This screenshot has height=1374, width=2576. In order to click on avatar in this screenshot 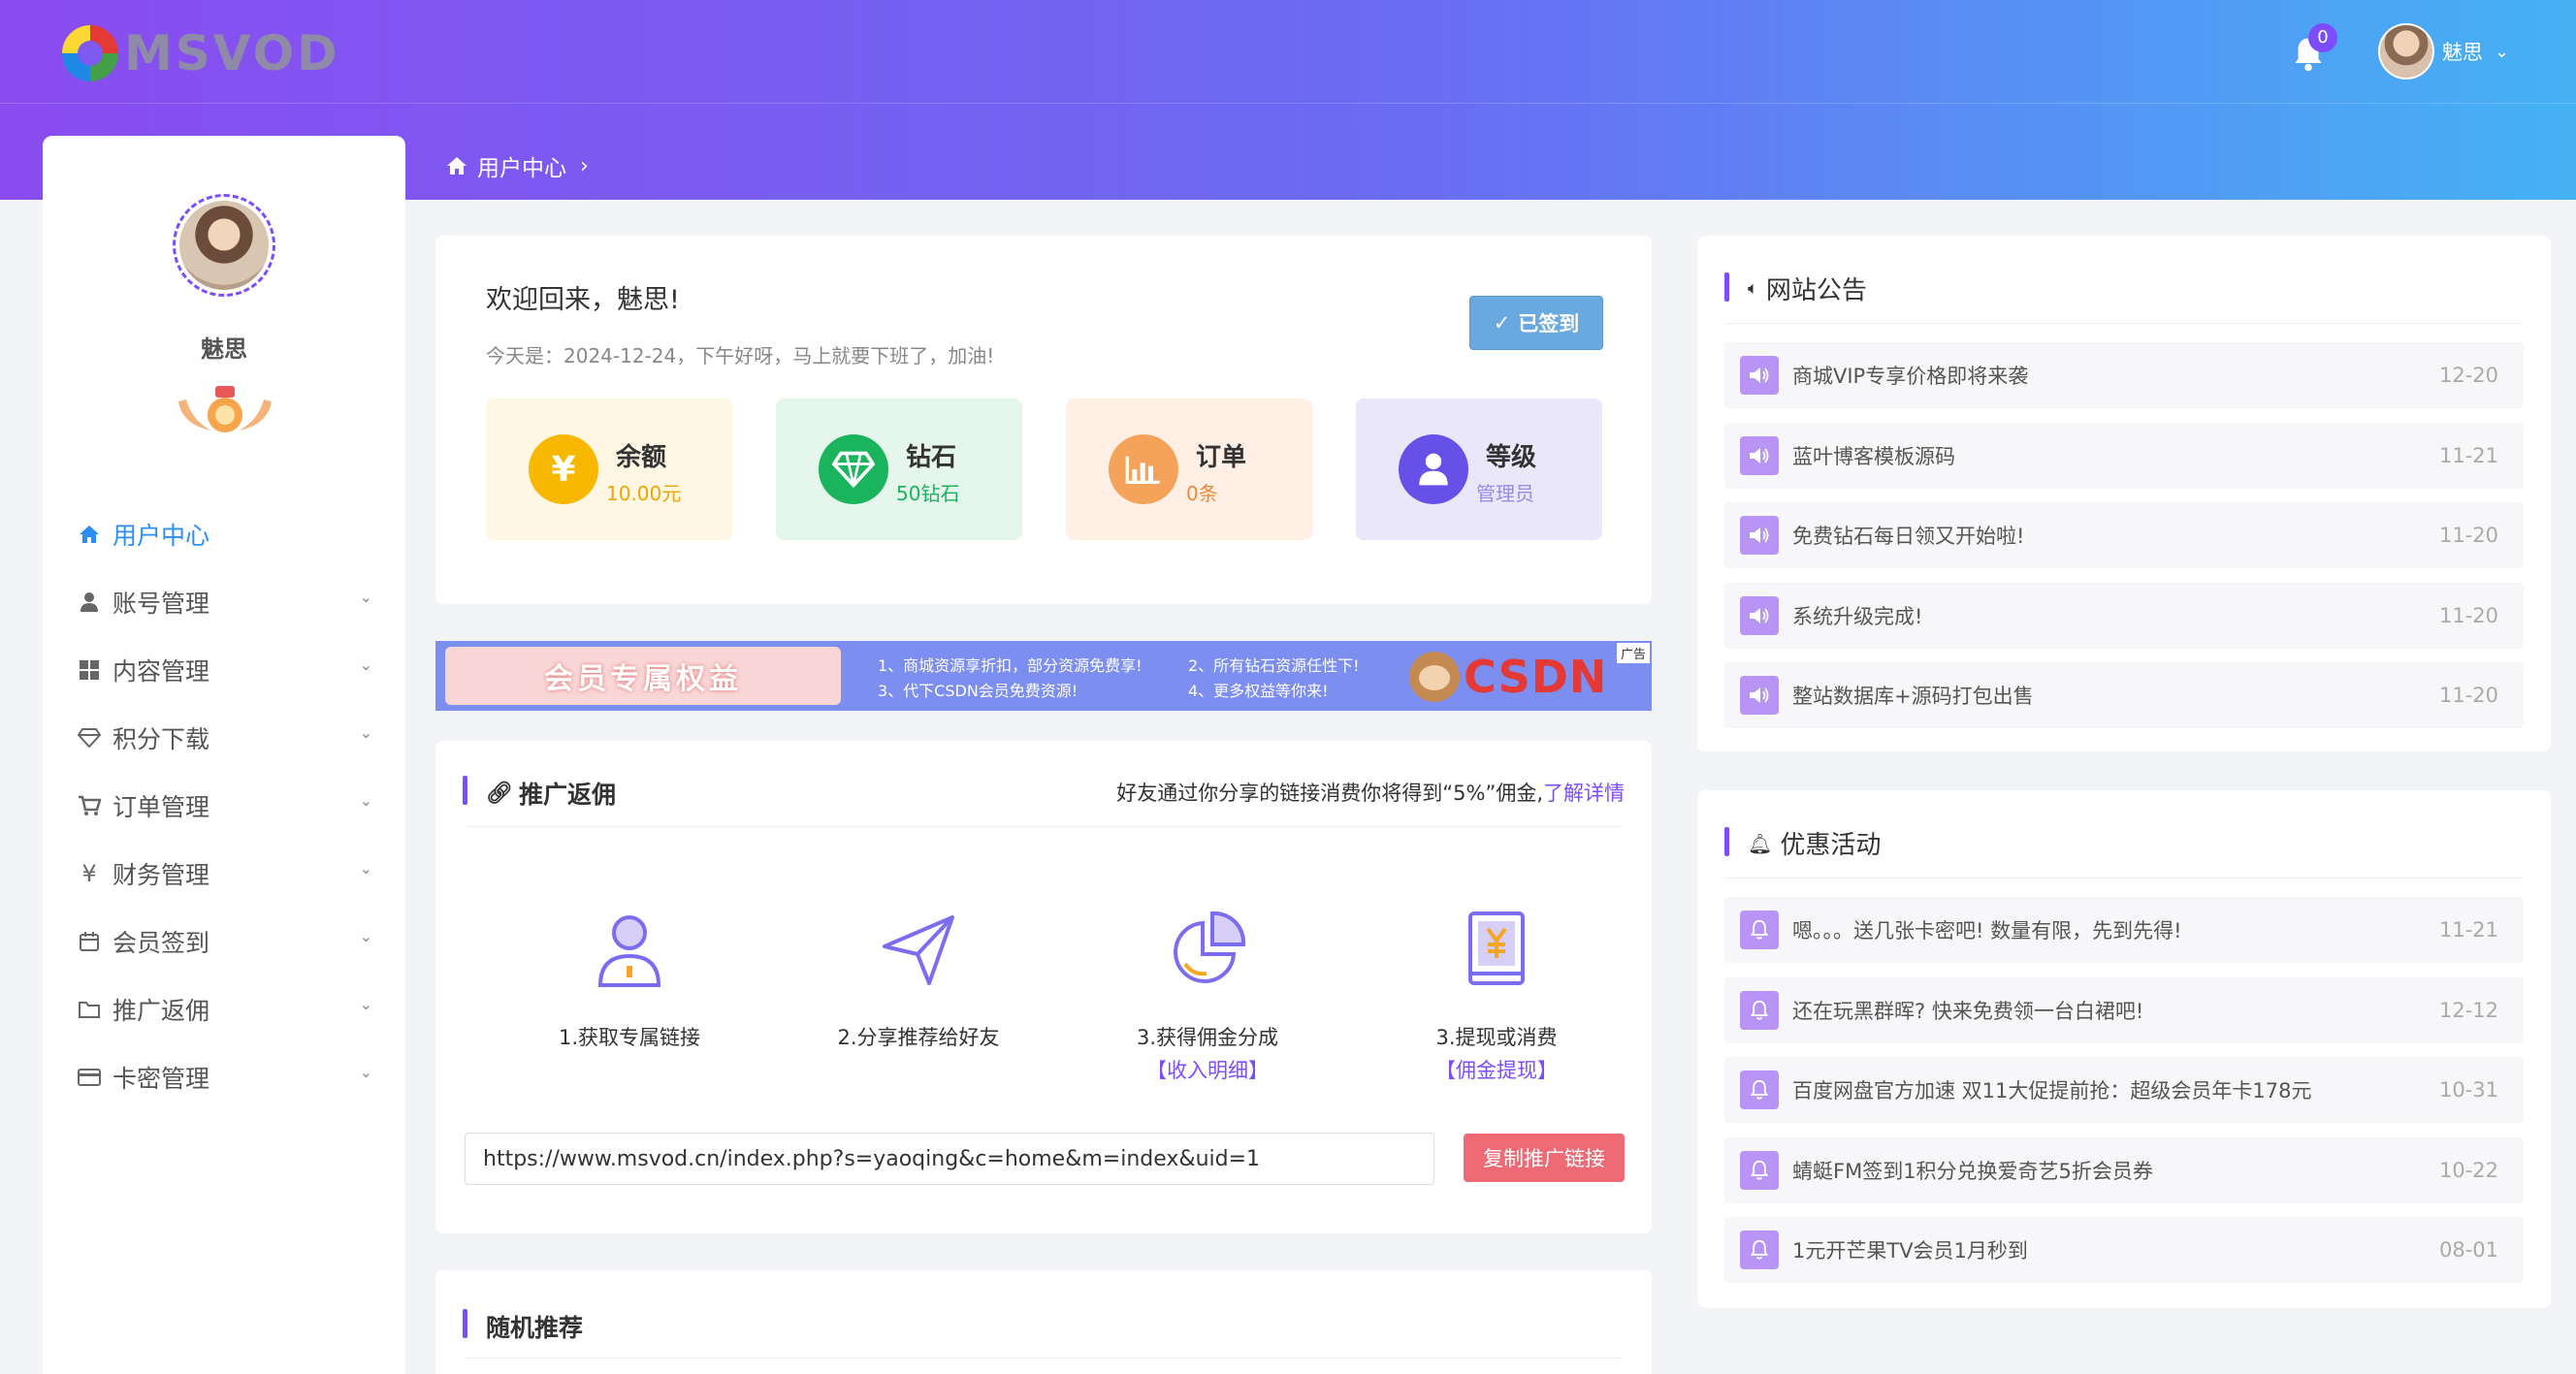, I will do `click(2406, 52)`.